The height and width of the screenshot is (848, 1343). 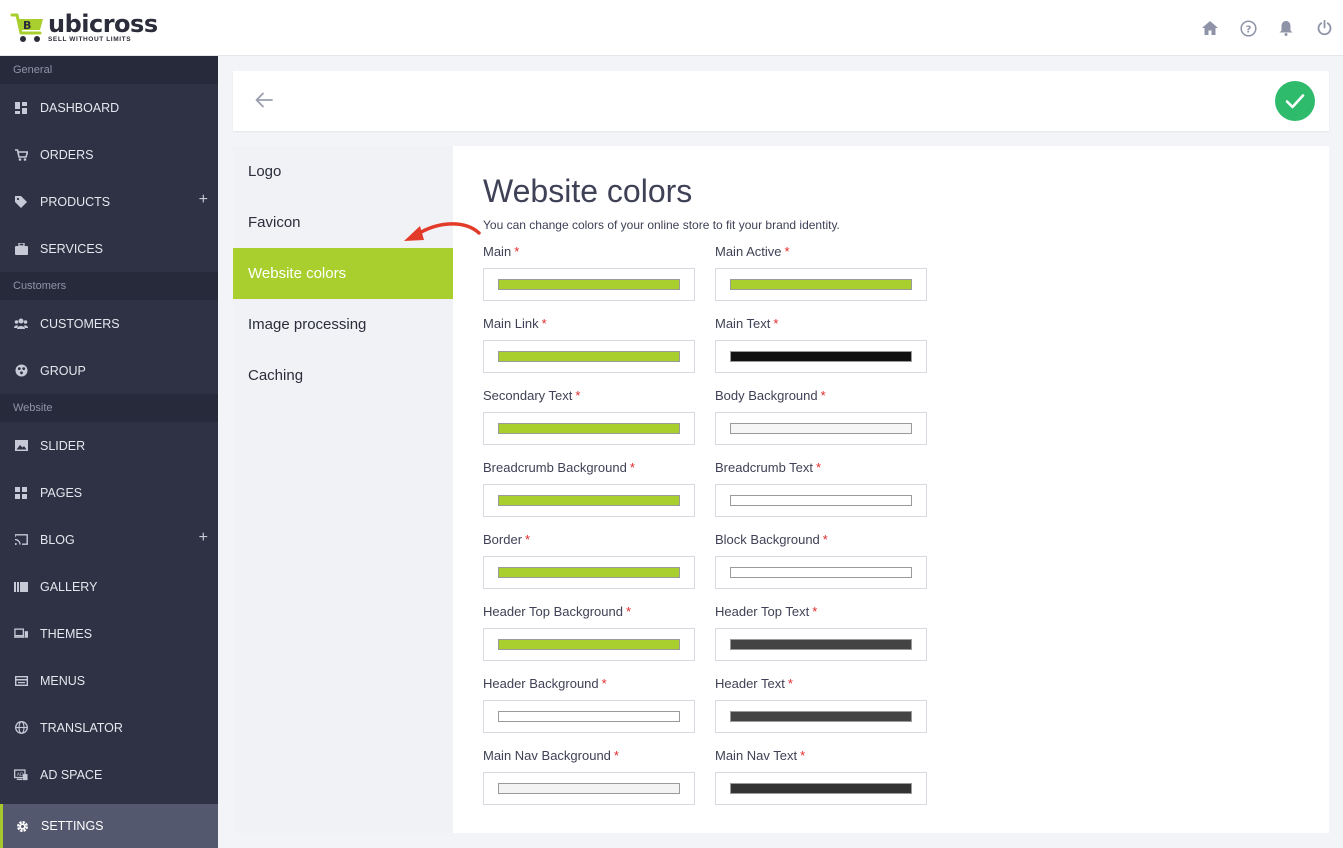 What do you see at coordinates (109, 70) in the screenshot?
I see `sidebar-section-general: General` at bounding box center [109, 70].